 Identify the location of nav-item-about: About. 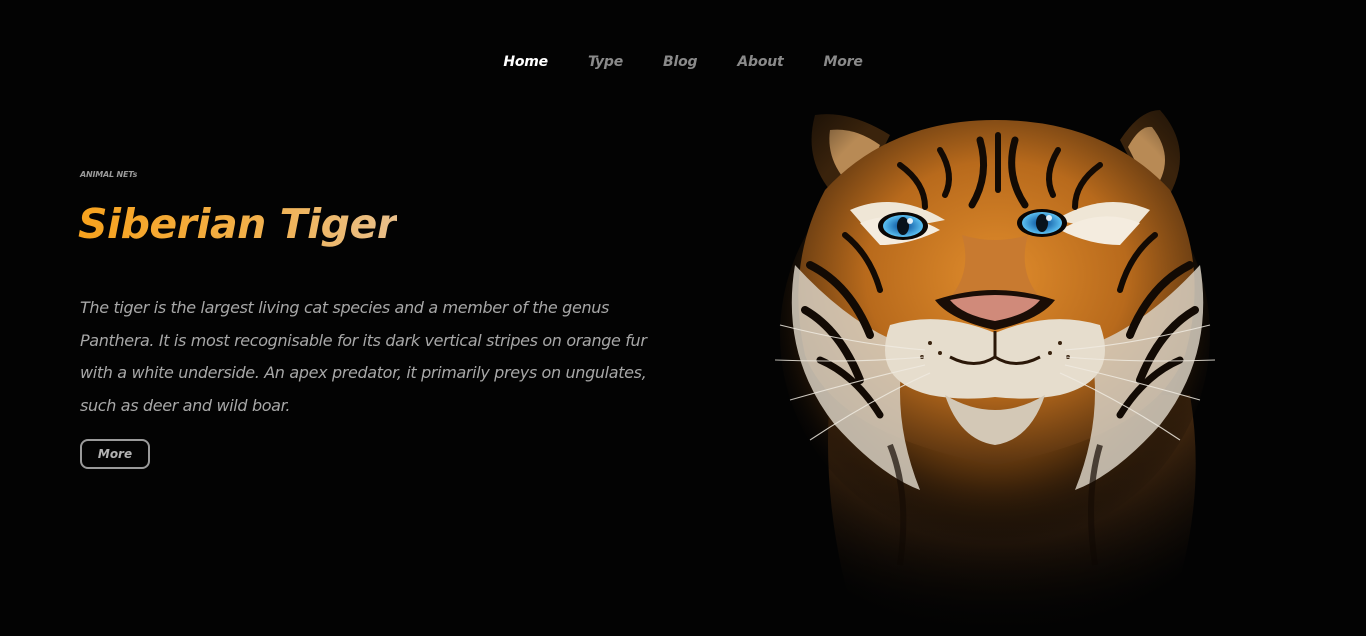
(760, 62).